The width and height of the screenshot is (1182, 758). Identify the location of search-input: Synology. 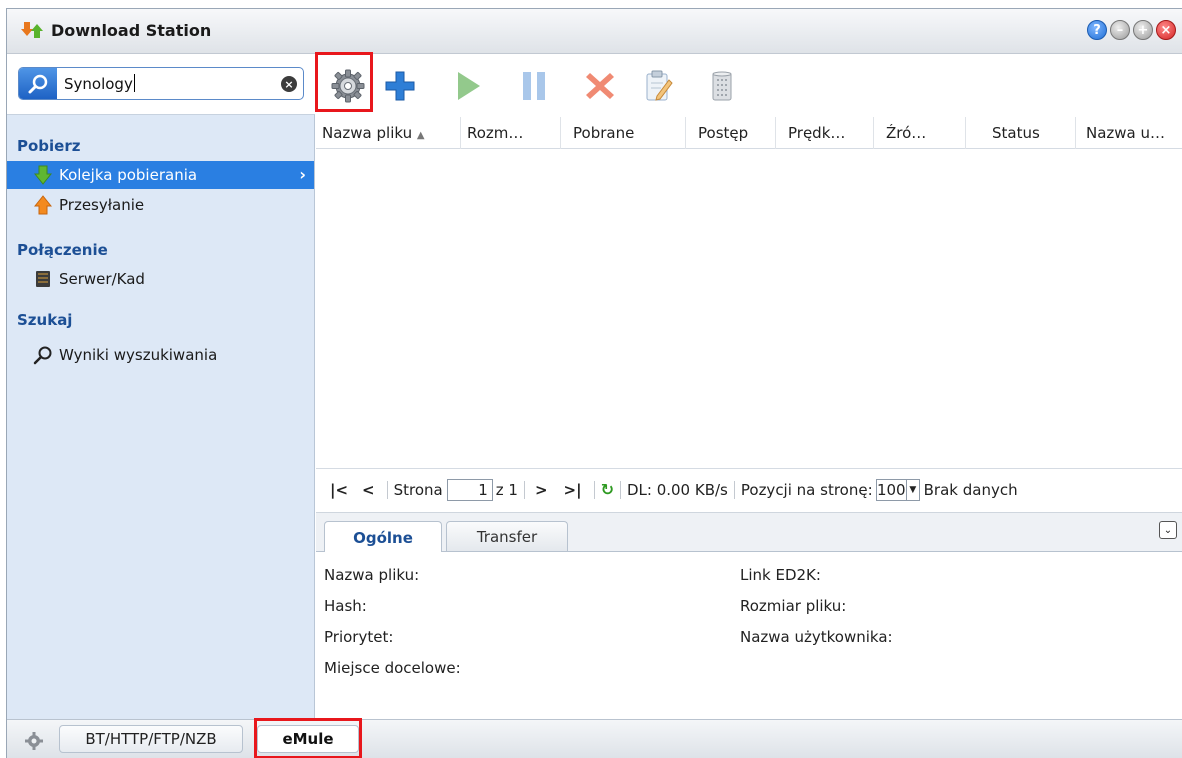
(99, 83).